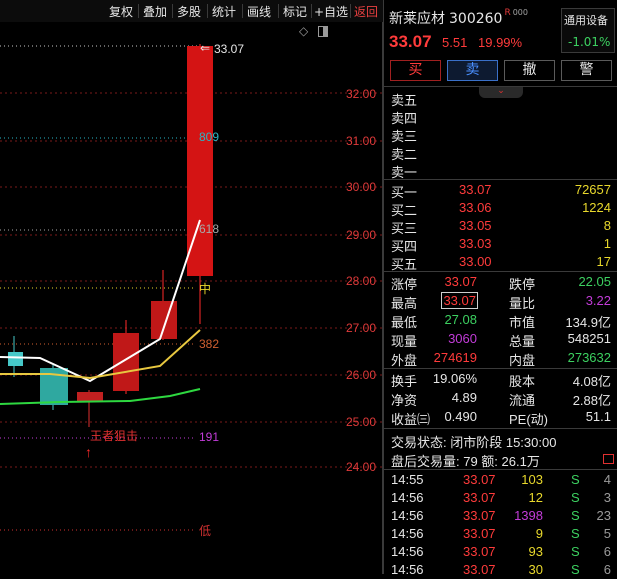  Describe the element at coordinates (205, 531) in the screenshot. I see `fib-low-label: 低` at that location.